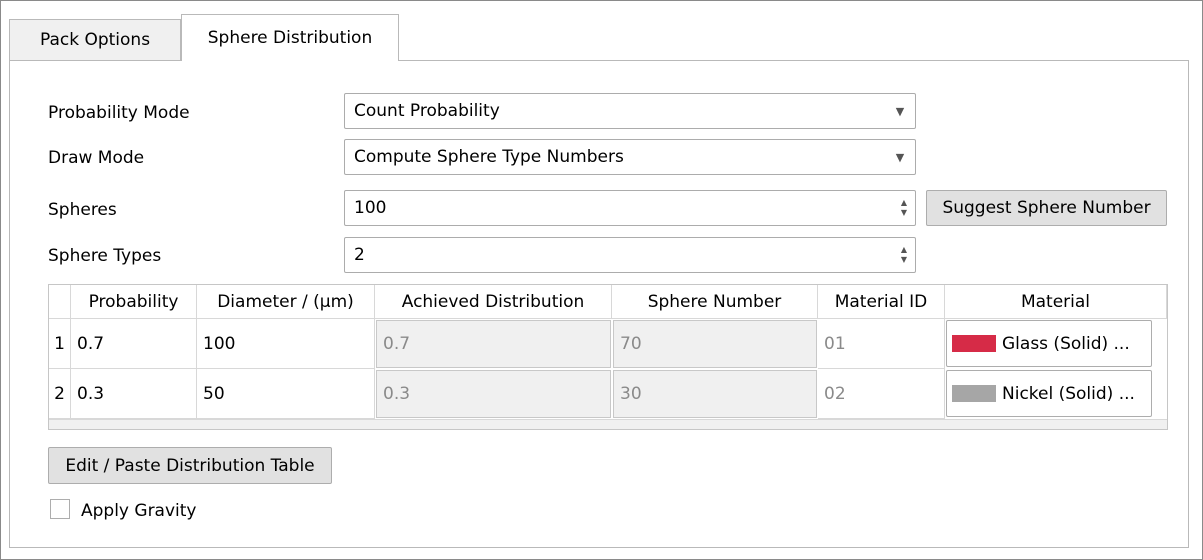  I want to click on achieved-distribution-cell: 0.3, so click(493, 394).